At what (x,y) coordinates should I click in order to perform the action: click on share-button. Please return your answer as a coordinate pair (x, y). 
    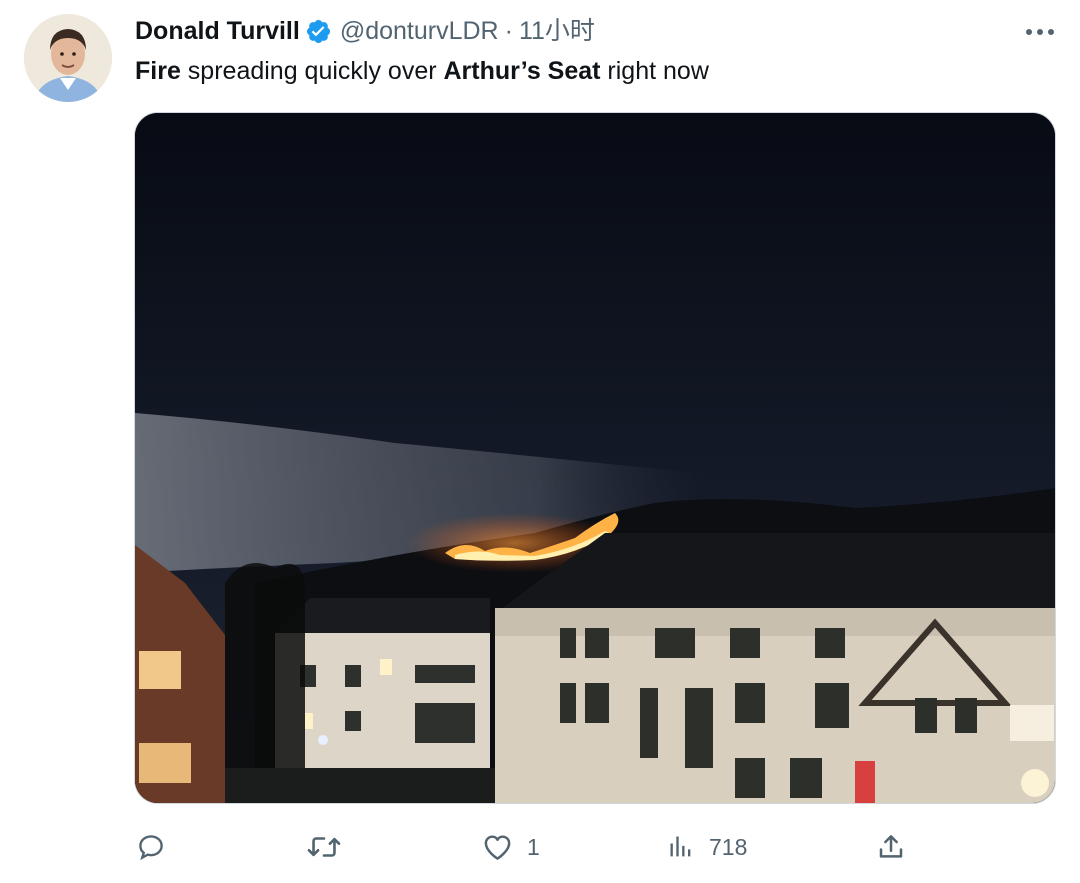
    Looking at the image, I should click on (898, 847).